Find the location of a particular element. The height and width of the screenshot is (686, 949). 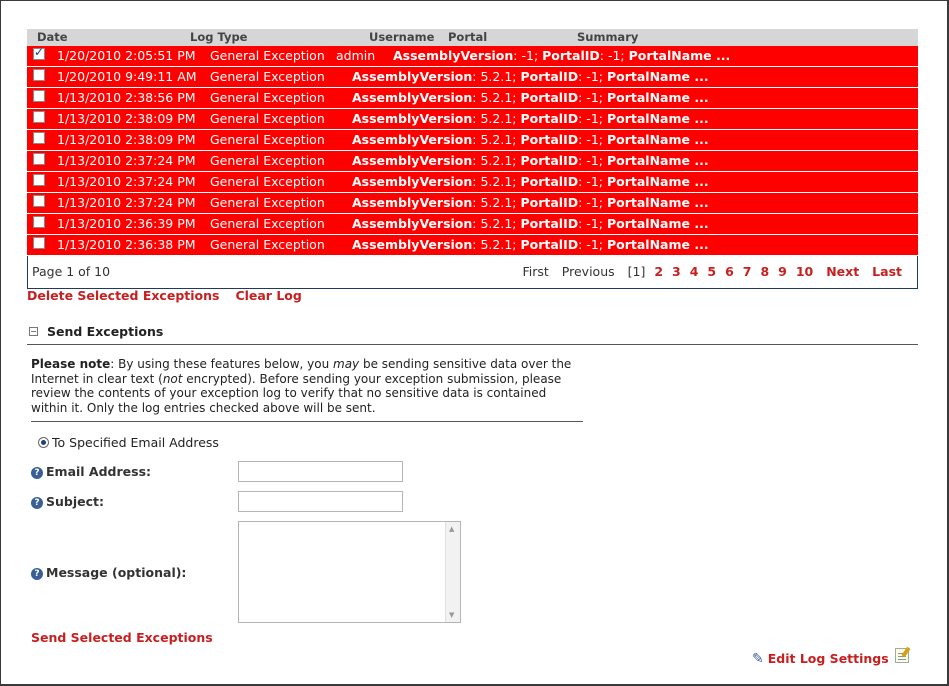

edit-log-settings: ✎ Edit Log Settings is located at coordinates (820, 659).